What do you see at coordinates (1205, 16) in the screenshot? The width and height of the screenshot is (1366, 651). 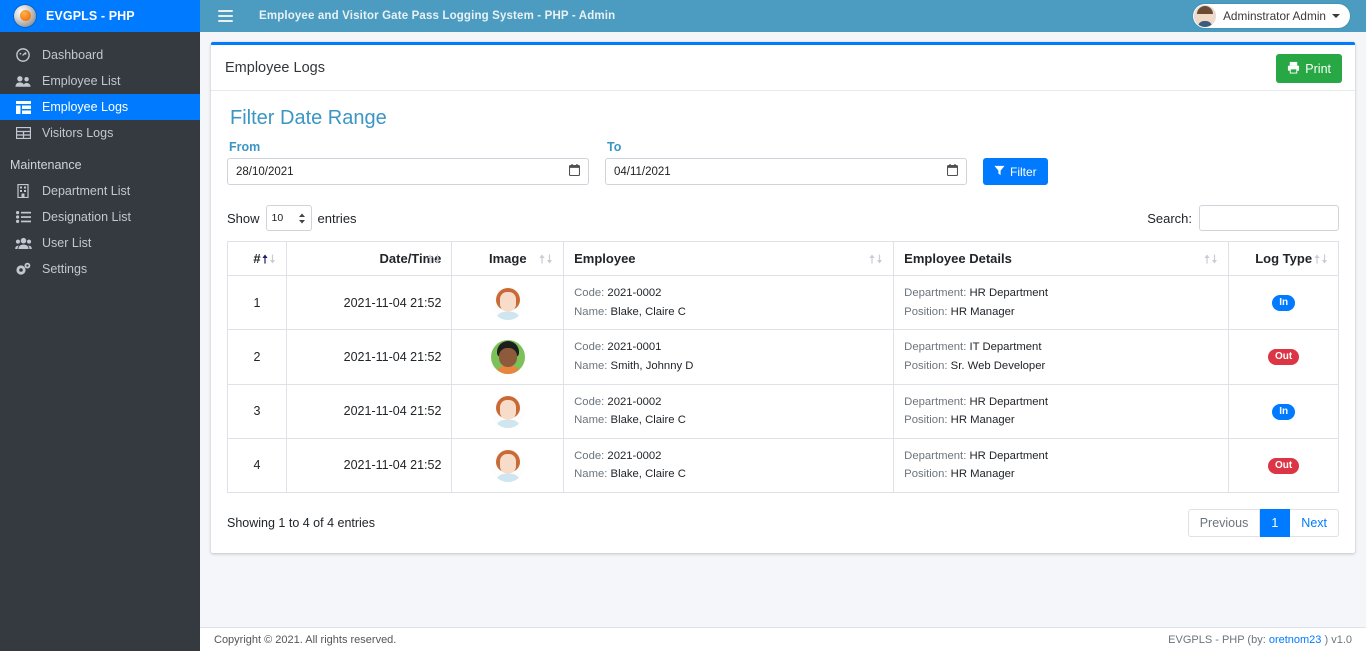 I see `user-avatar-icon` at bounding box center [1205, 16].